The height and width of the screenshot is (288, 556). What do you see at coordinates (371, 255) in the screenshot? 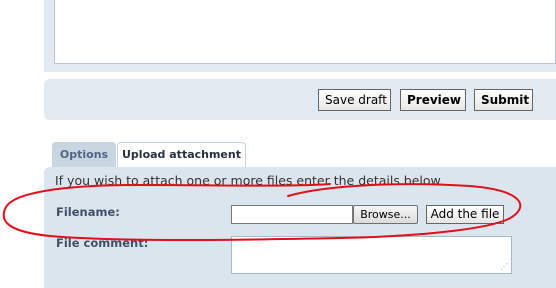
I see `file-comment-textarea: ⋰` at bounding box center [371, 255].